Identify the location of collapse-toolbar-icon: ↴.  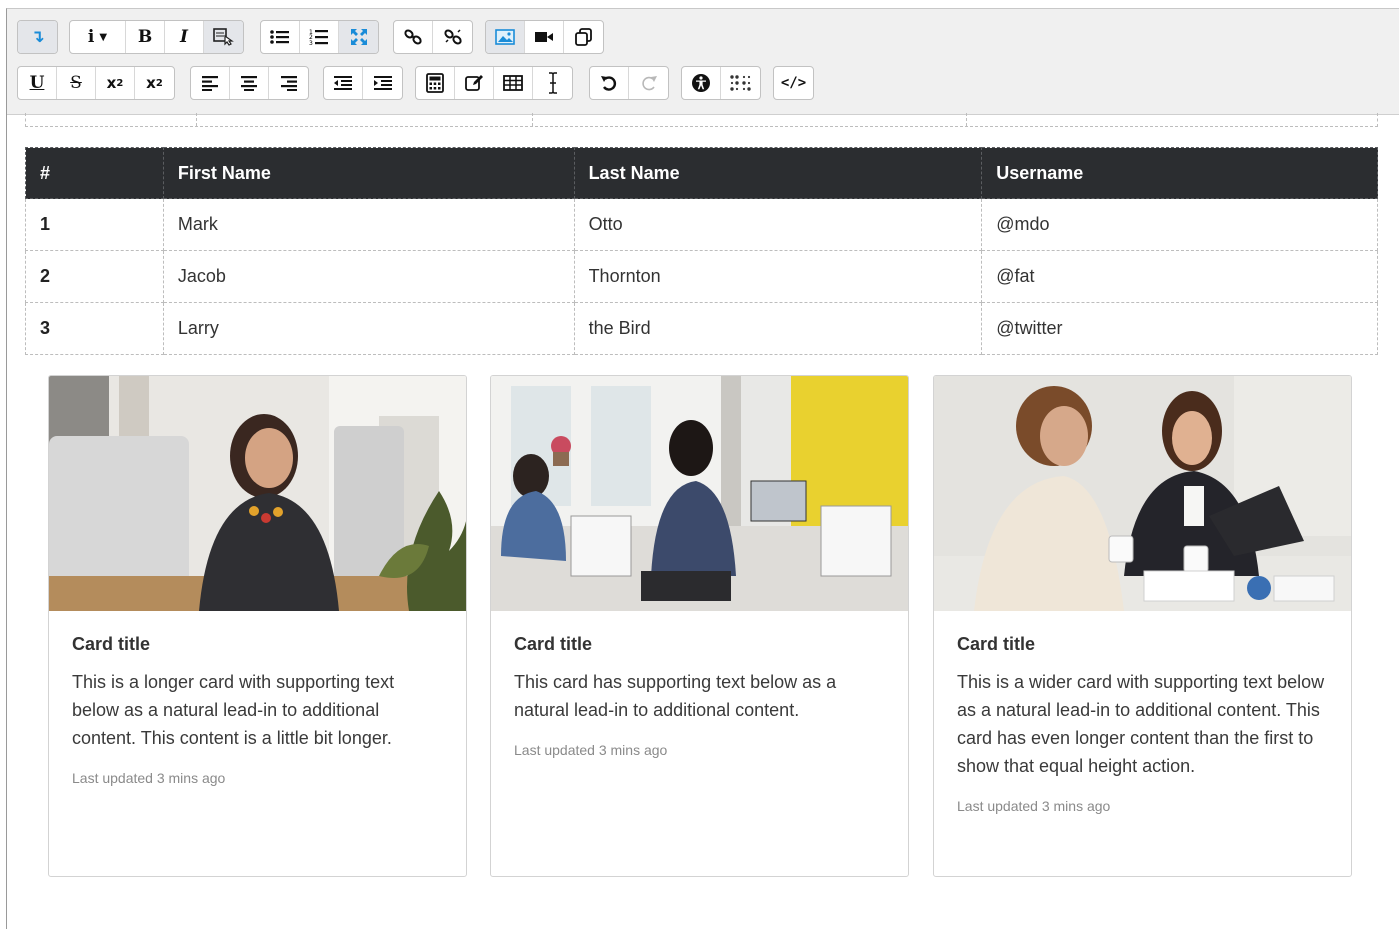
(37, 37).